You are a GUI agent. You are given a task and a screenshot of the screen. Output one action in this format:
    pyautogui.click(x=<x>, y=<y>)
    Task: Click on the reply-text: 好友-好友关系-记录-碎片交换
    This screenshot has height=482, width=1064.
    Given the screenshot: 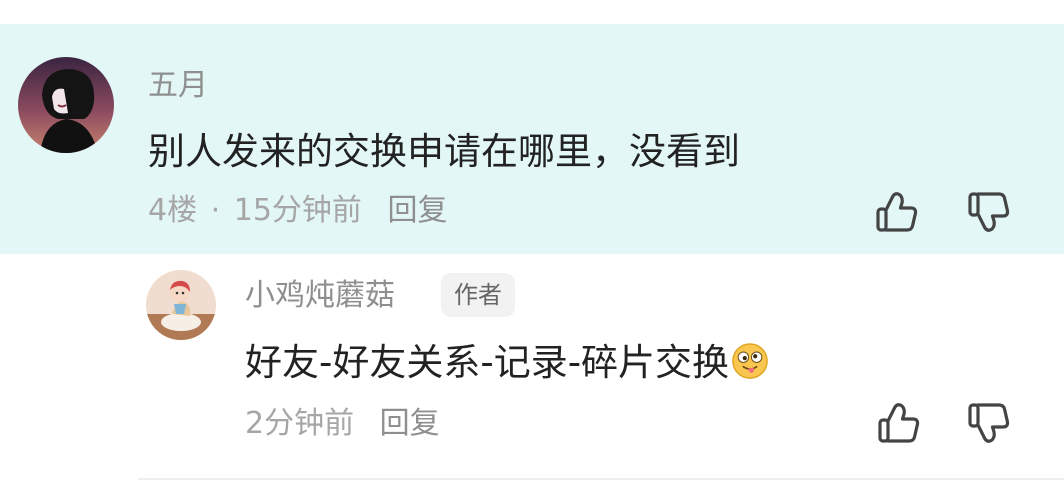 What is the action you would take?
    pyautogui.click(x=507, y=363)
    